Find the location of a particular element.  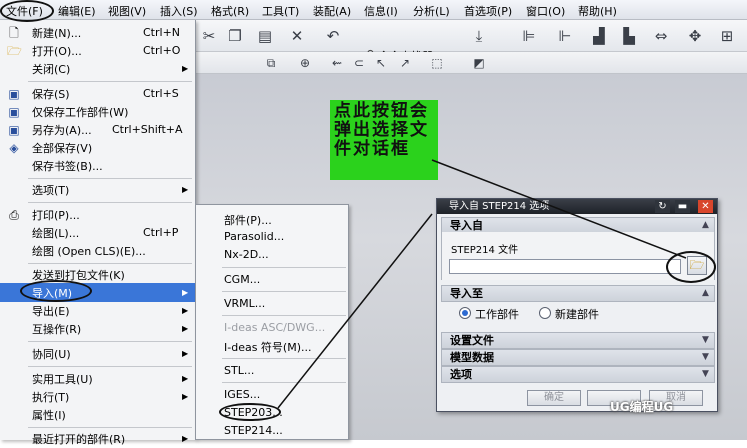

watermark-text: UG编程UG is located at coordinates (642, 407).